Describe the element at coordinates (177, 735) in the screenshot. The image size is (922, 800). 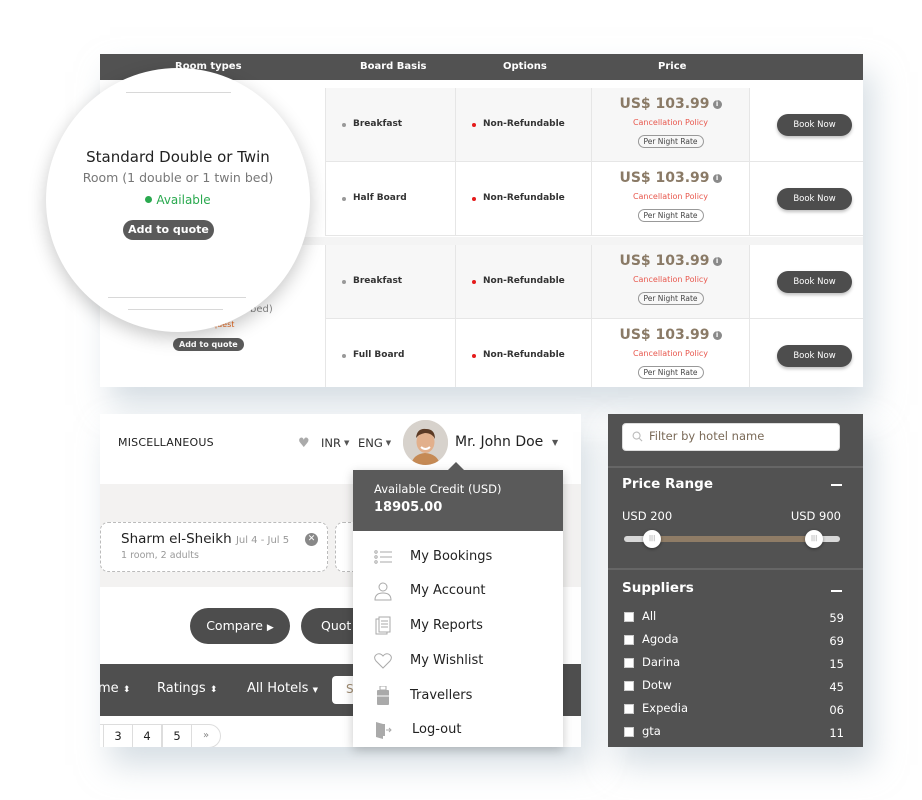
I see `page-button: 5` at that location.